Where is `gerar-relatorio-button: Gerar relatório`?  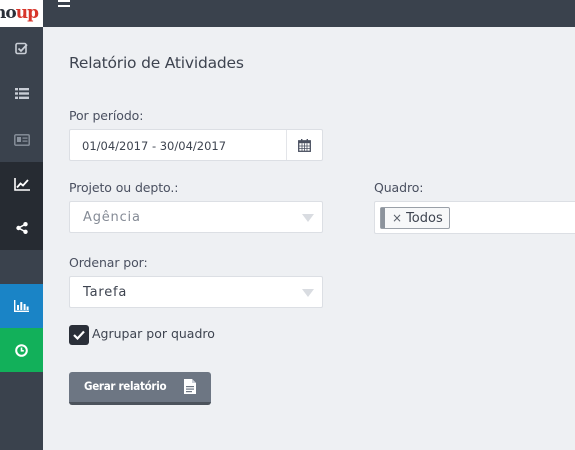
gerar-relatorio-button: Gerar relatório is located at coordinates (140, 388).